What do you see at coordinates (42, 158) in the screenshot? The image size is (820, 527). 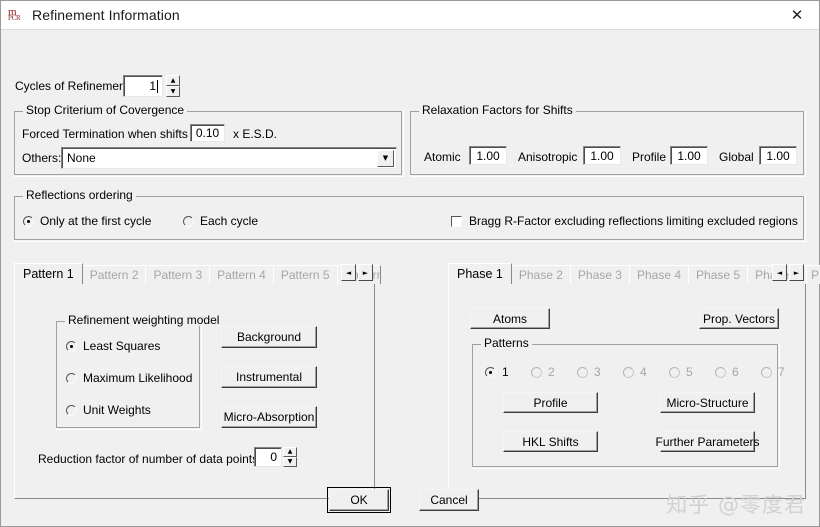 I see `others-label: Others:` at bounding box center [42, 158].